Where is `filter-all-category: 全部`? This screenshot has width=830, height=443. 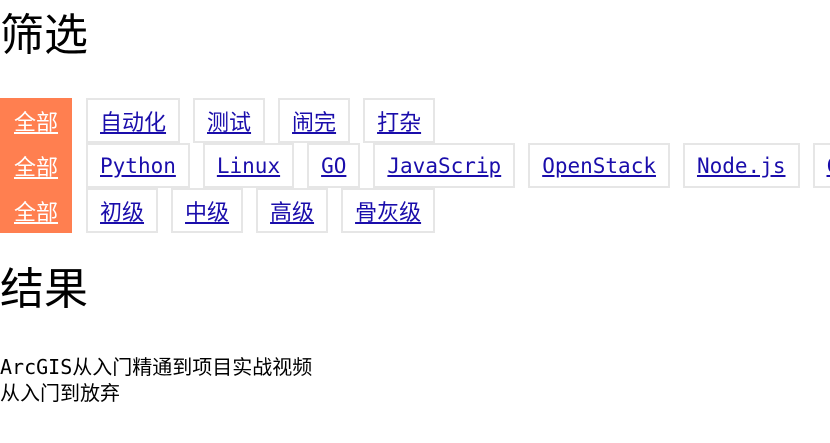
filter-all-category: 全部 is located at coordinates (36, 120).